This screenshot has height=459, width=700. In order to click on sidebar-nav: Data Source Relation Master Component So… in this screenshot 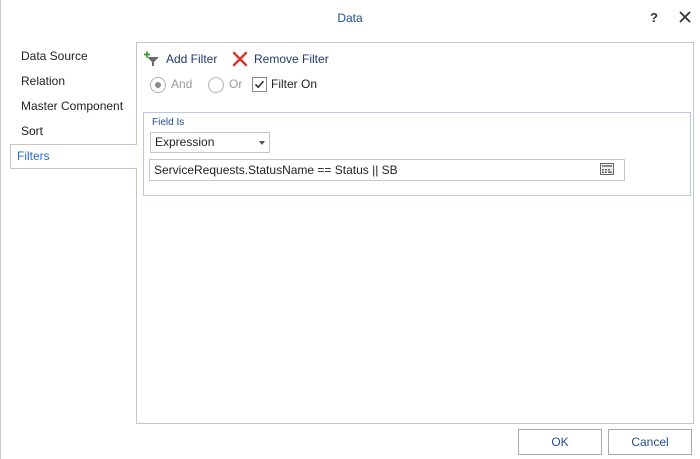, I will do `click(73, 106)`.